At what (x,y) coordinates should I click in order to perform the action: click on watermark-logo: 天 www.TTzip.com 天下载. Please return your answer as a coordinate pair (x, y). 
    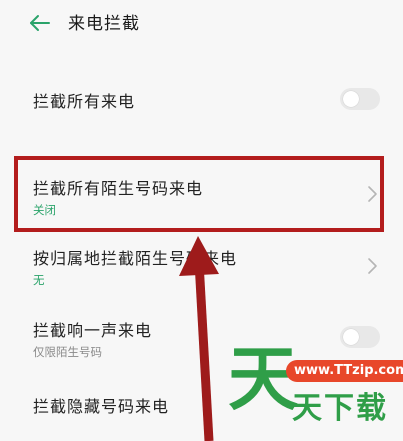
    Looking at the image, I should click on (315, 392).